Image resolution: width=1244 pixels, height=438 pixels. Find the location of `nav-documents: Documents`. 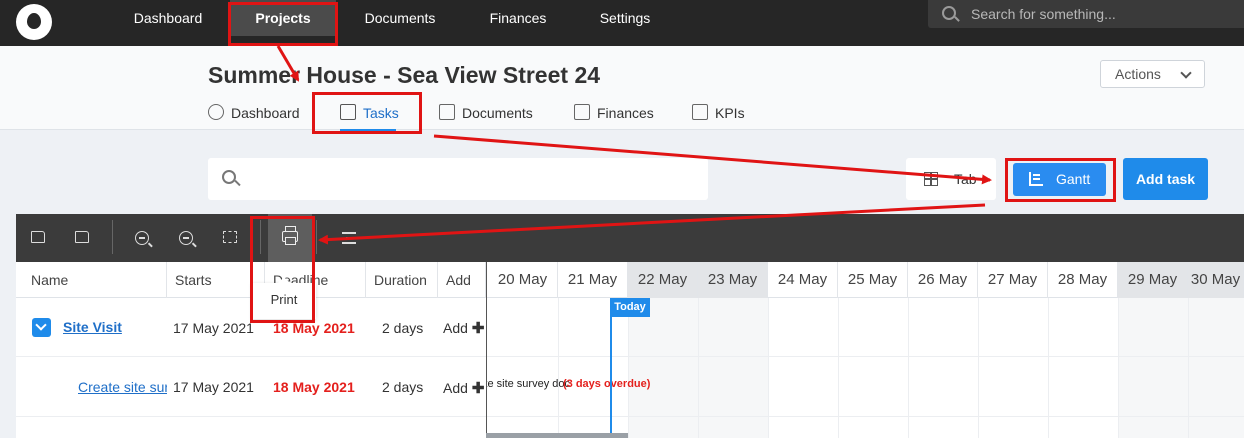

nav-documents: Documents is located at coordinates (400, 18).